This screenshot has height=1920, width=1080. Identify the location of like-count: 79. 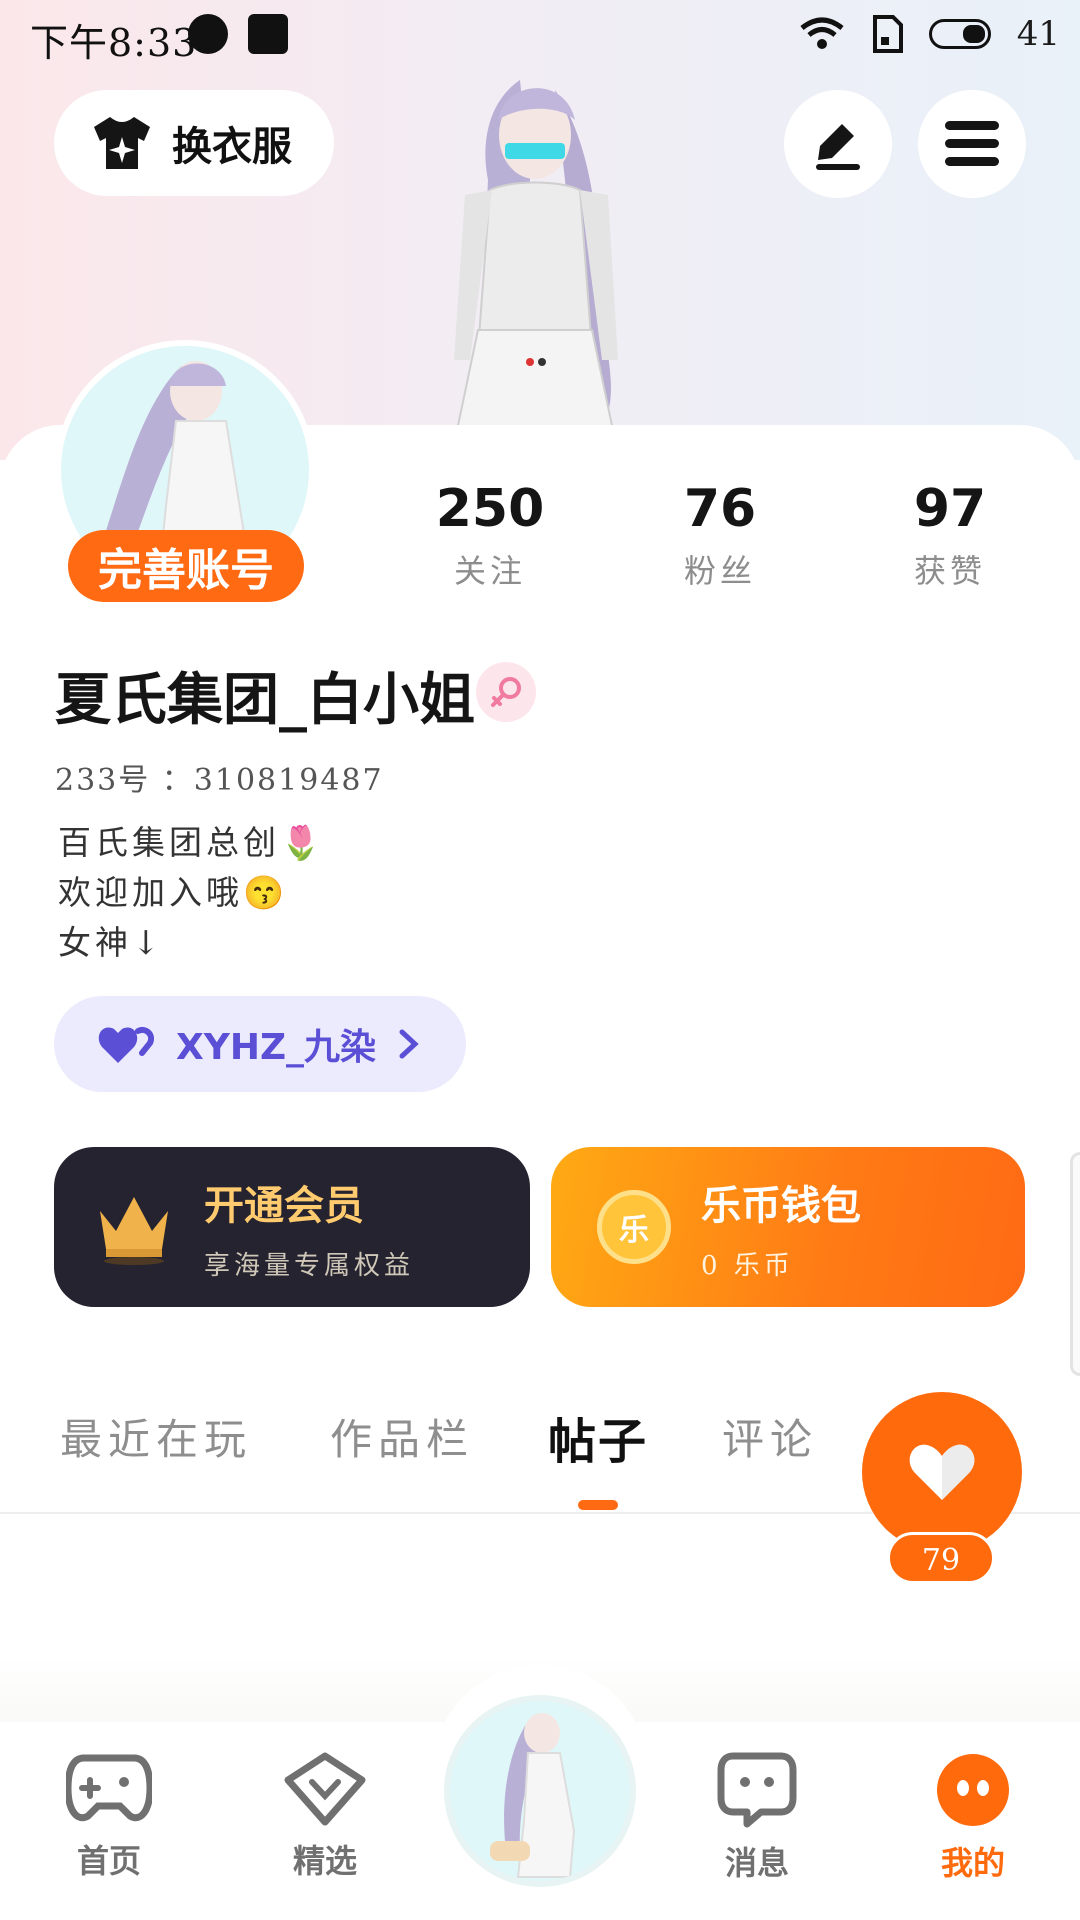
(941, 1558).